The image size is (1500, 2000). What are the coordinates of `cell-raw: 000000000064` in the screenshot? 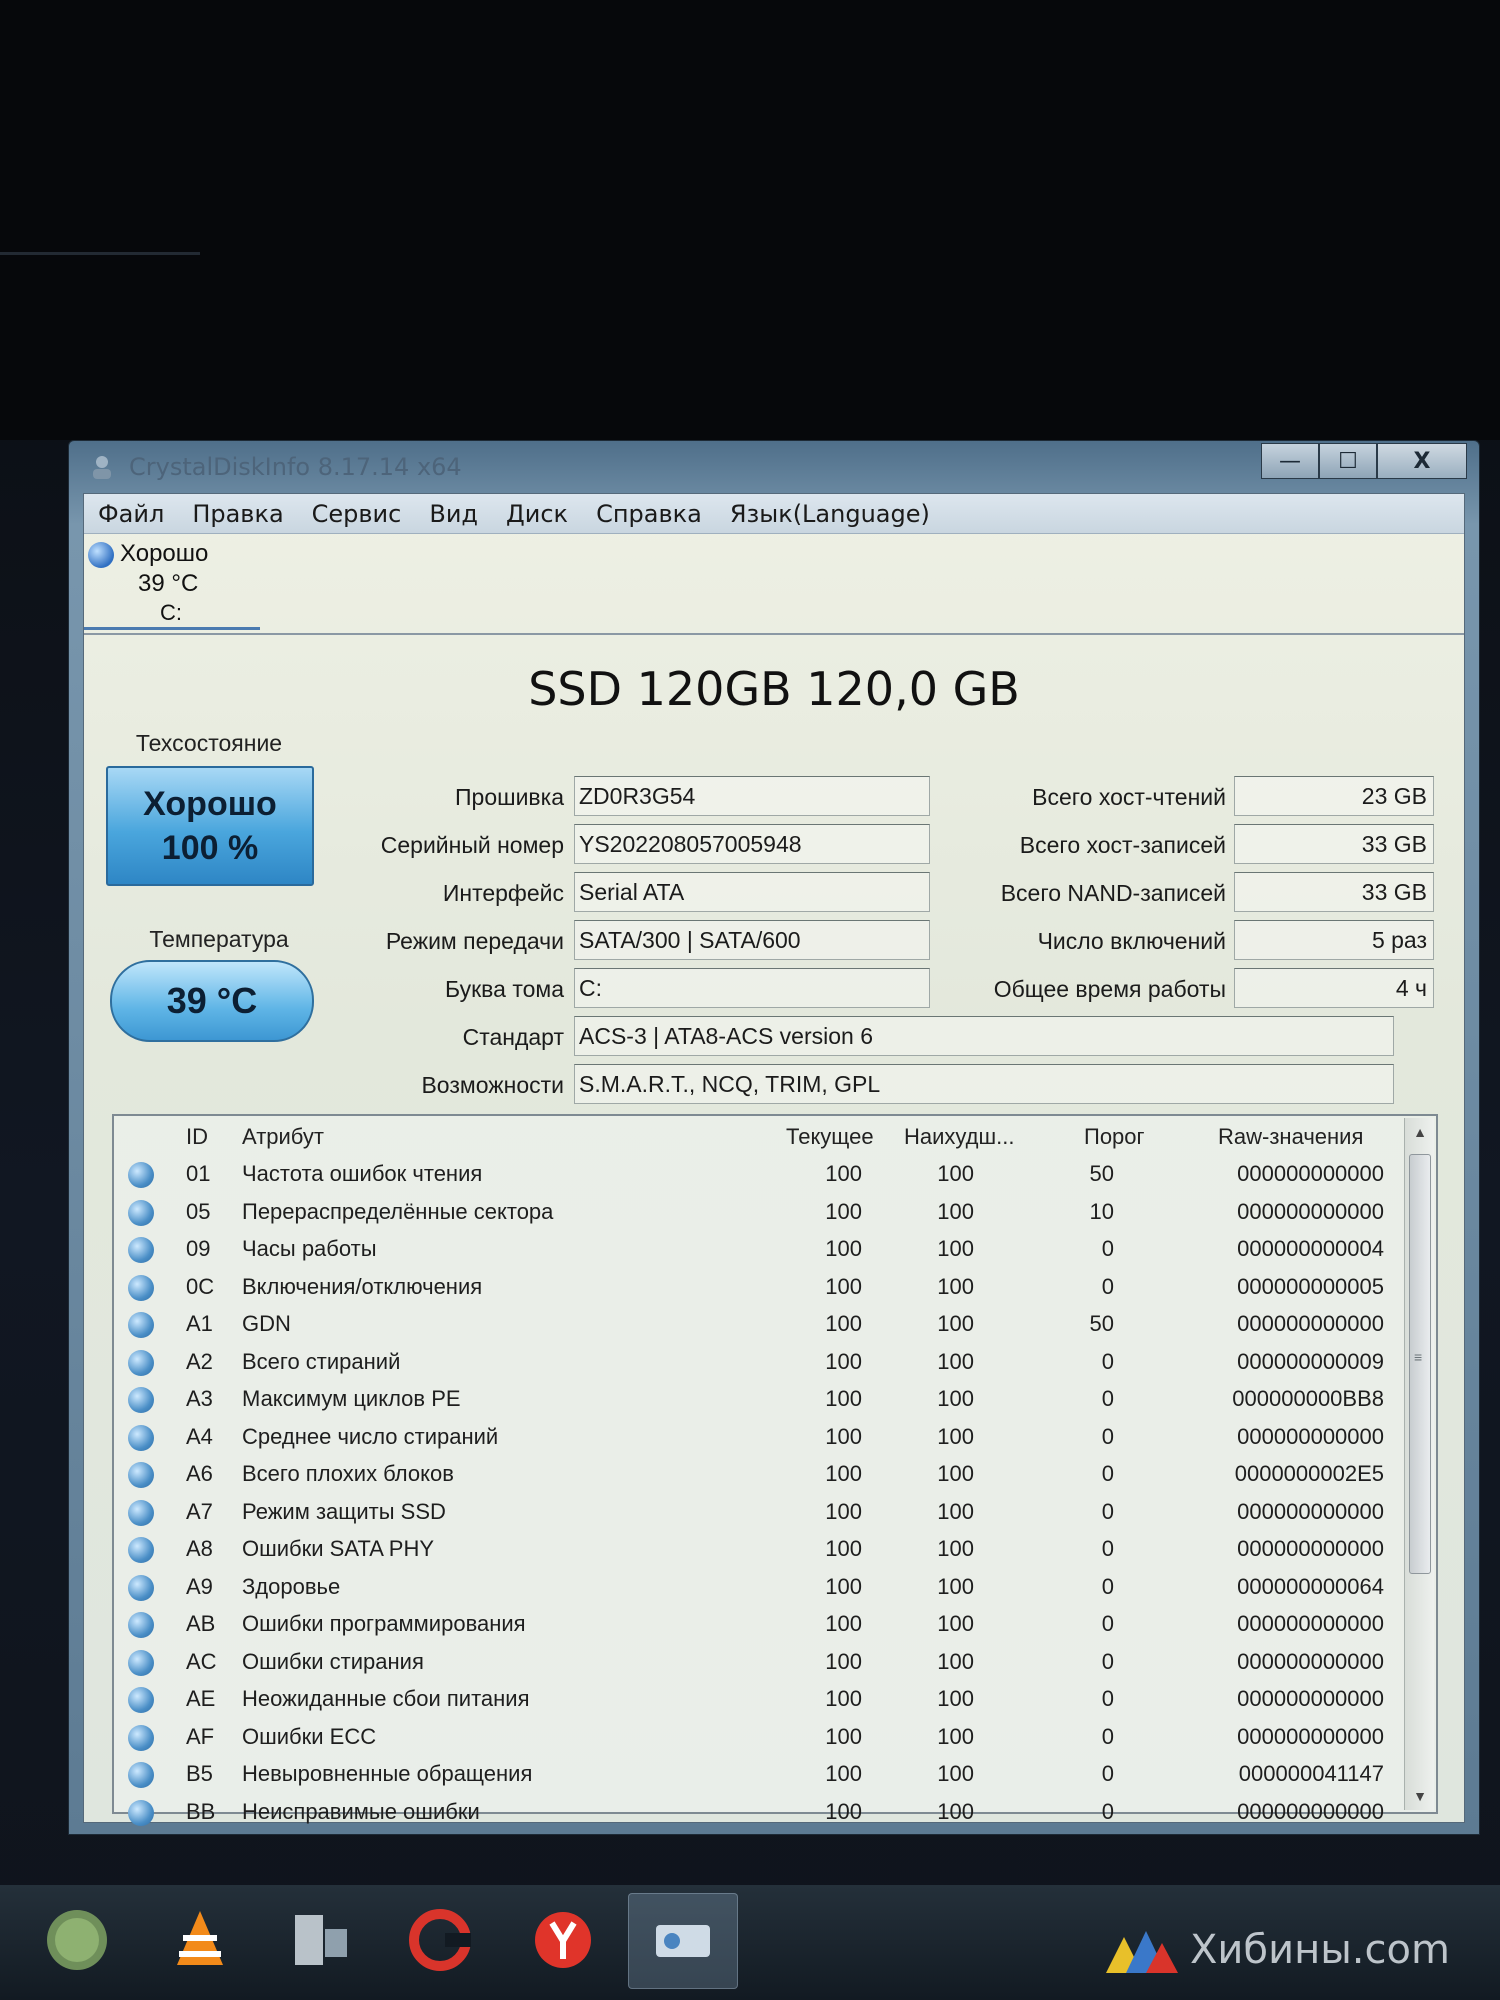 It's located at (1310, 1586).